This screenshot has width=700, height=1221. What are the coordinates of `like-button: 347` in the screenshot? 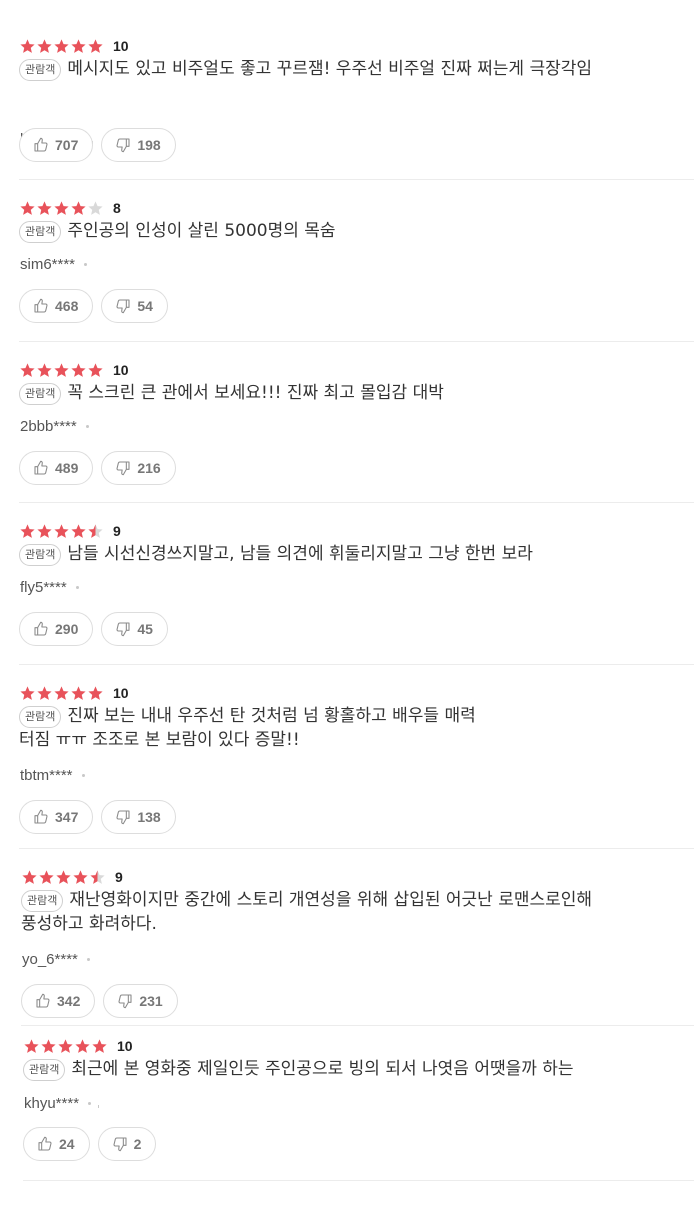 It's located at (56, 817).